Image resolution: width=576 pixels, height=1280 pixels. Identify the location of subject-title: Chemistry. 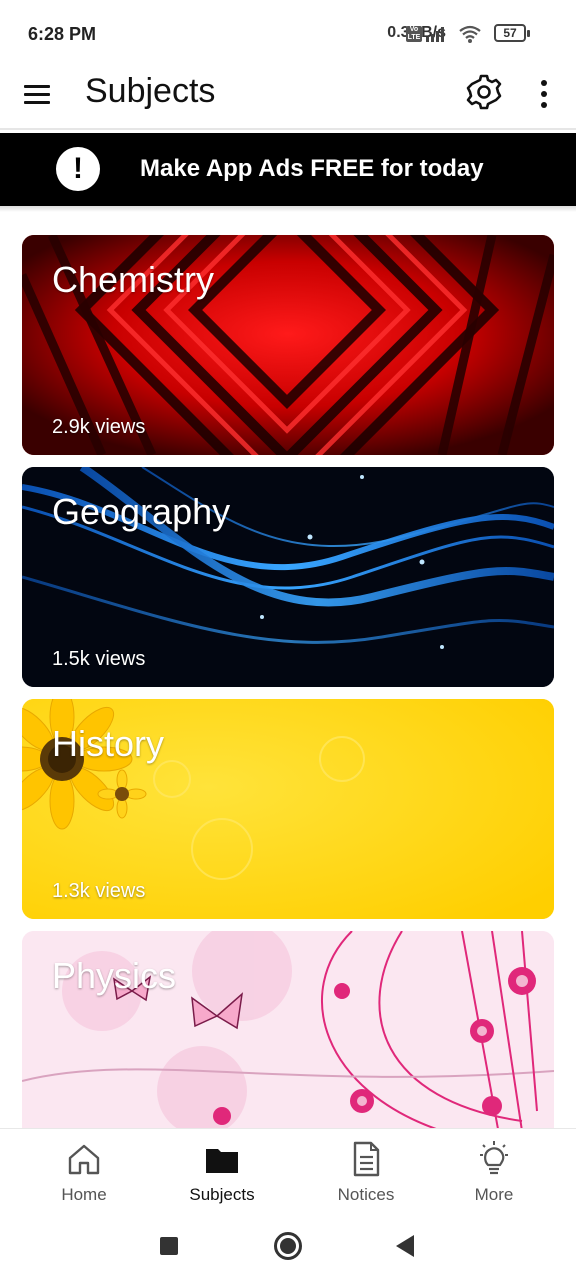
(133, 279).